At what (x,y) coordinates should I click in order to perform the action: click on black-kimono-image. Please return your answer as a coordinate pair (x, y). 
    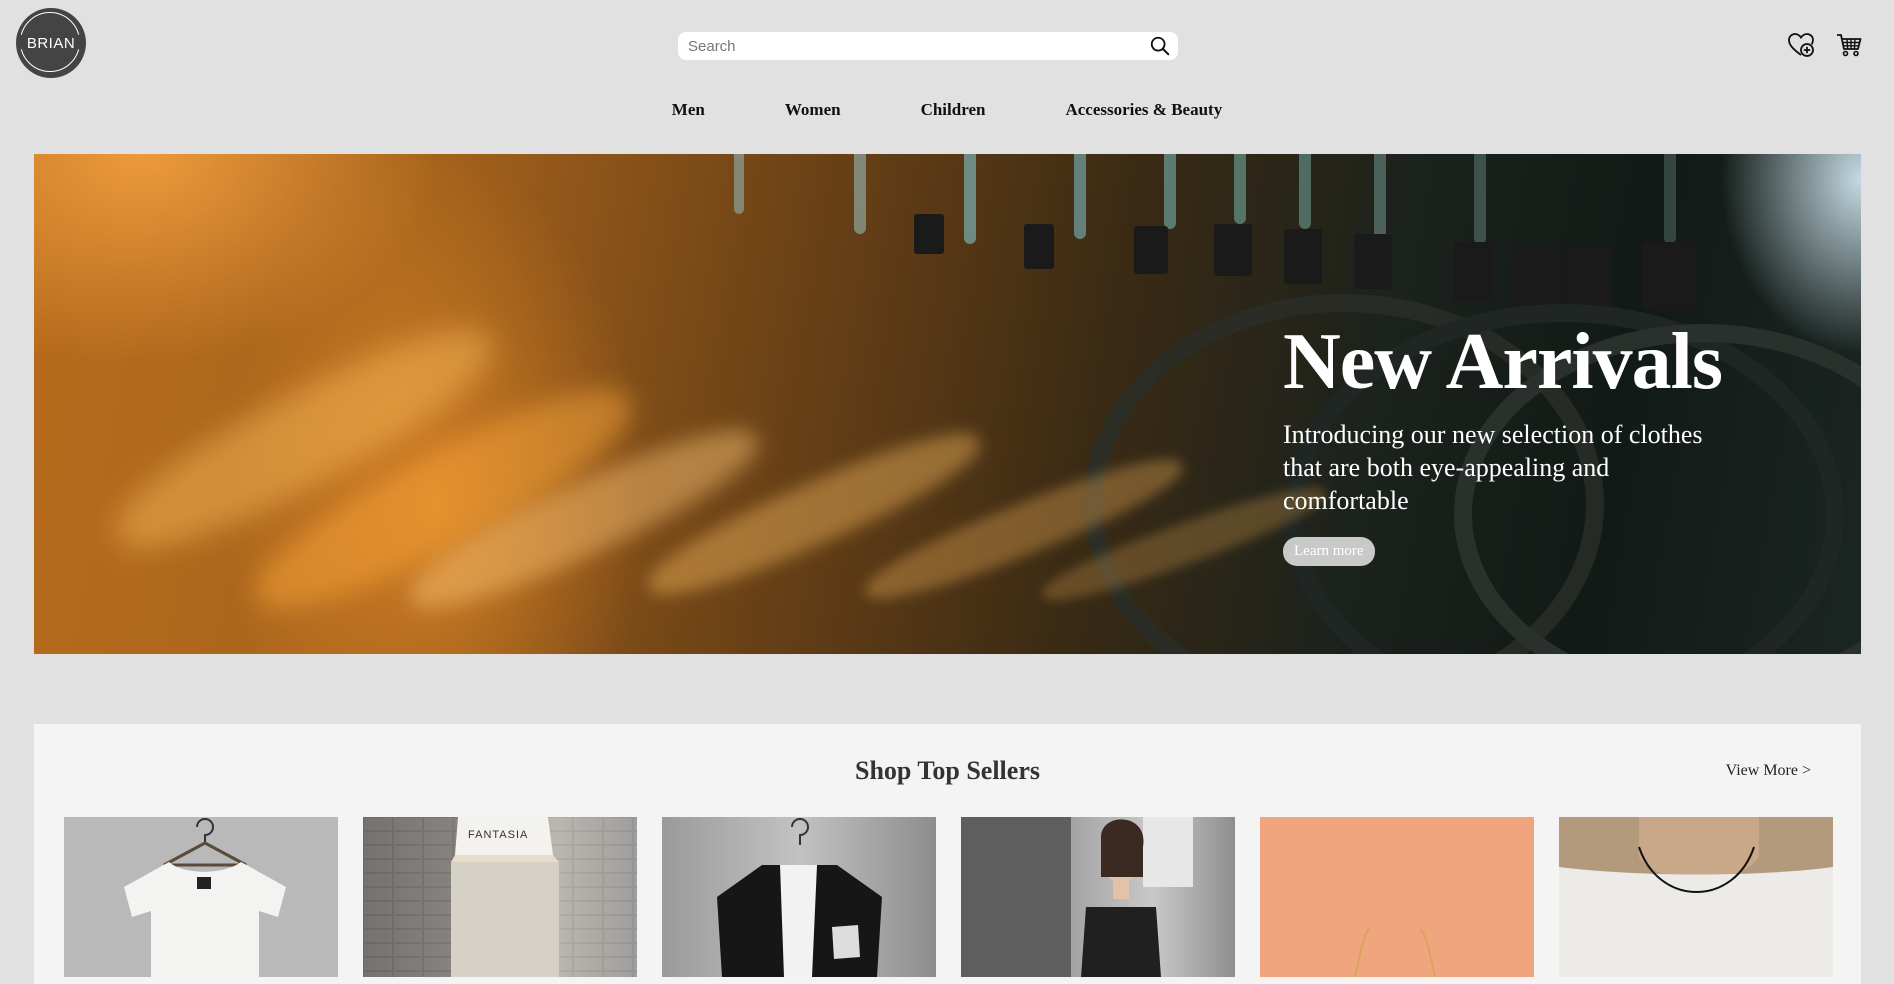
    Looking at the image, I should click on (799, 897).